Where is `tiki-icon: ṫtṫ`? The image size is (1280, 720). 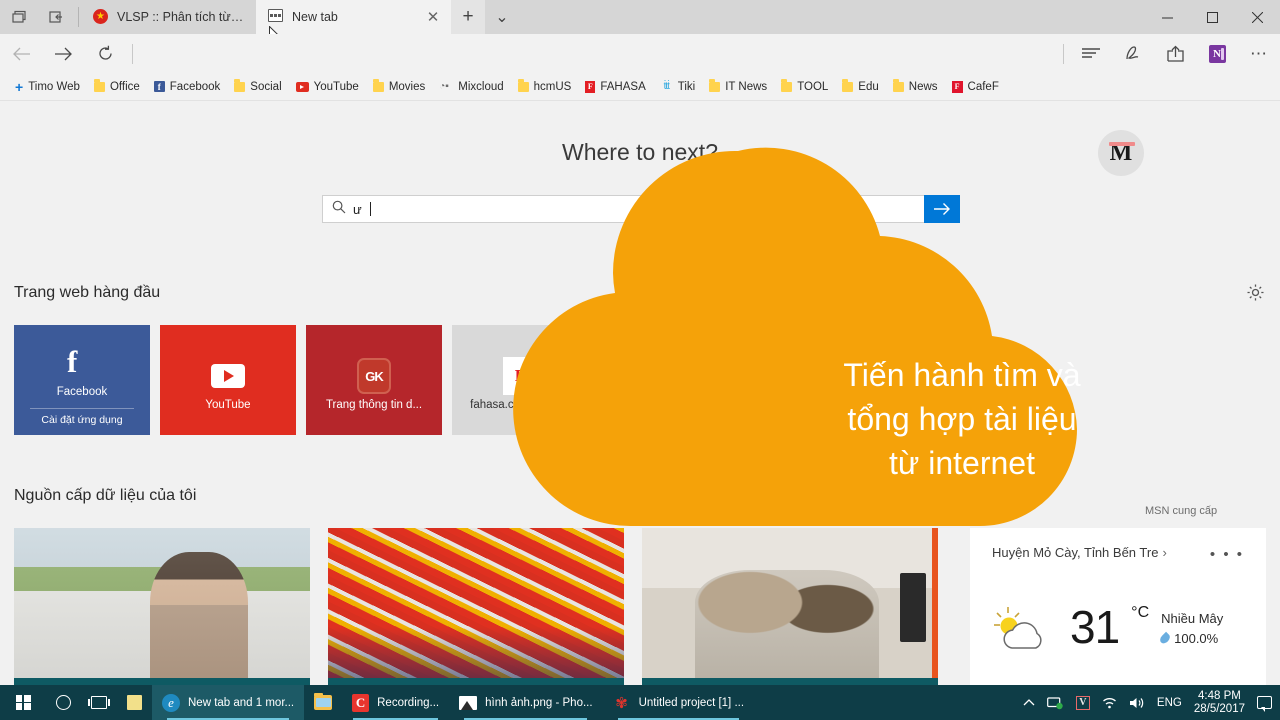
tiki-icon: ṫtṫ is located at coordinates (666, 86).